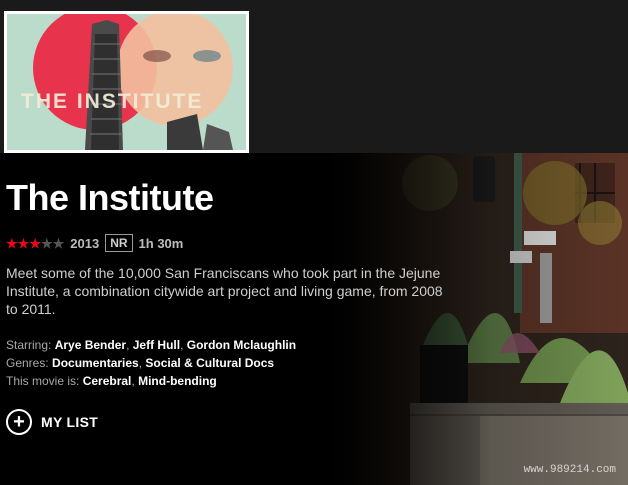  Describe the element at coordinates (119, 243) in the screenshot. I see `maturity-rating-badge: NR` at that location.